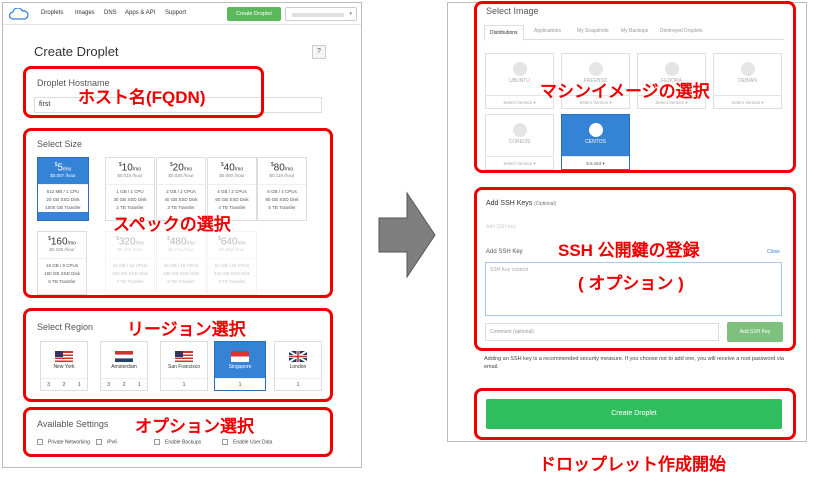 This screenshot has height=486, width=820. What do you see at coordinates (76, 51) in the screenshot?
I see `page-title: Create Droplet` at bounding box center [76, 51].